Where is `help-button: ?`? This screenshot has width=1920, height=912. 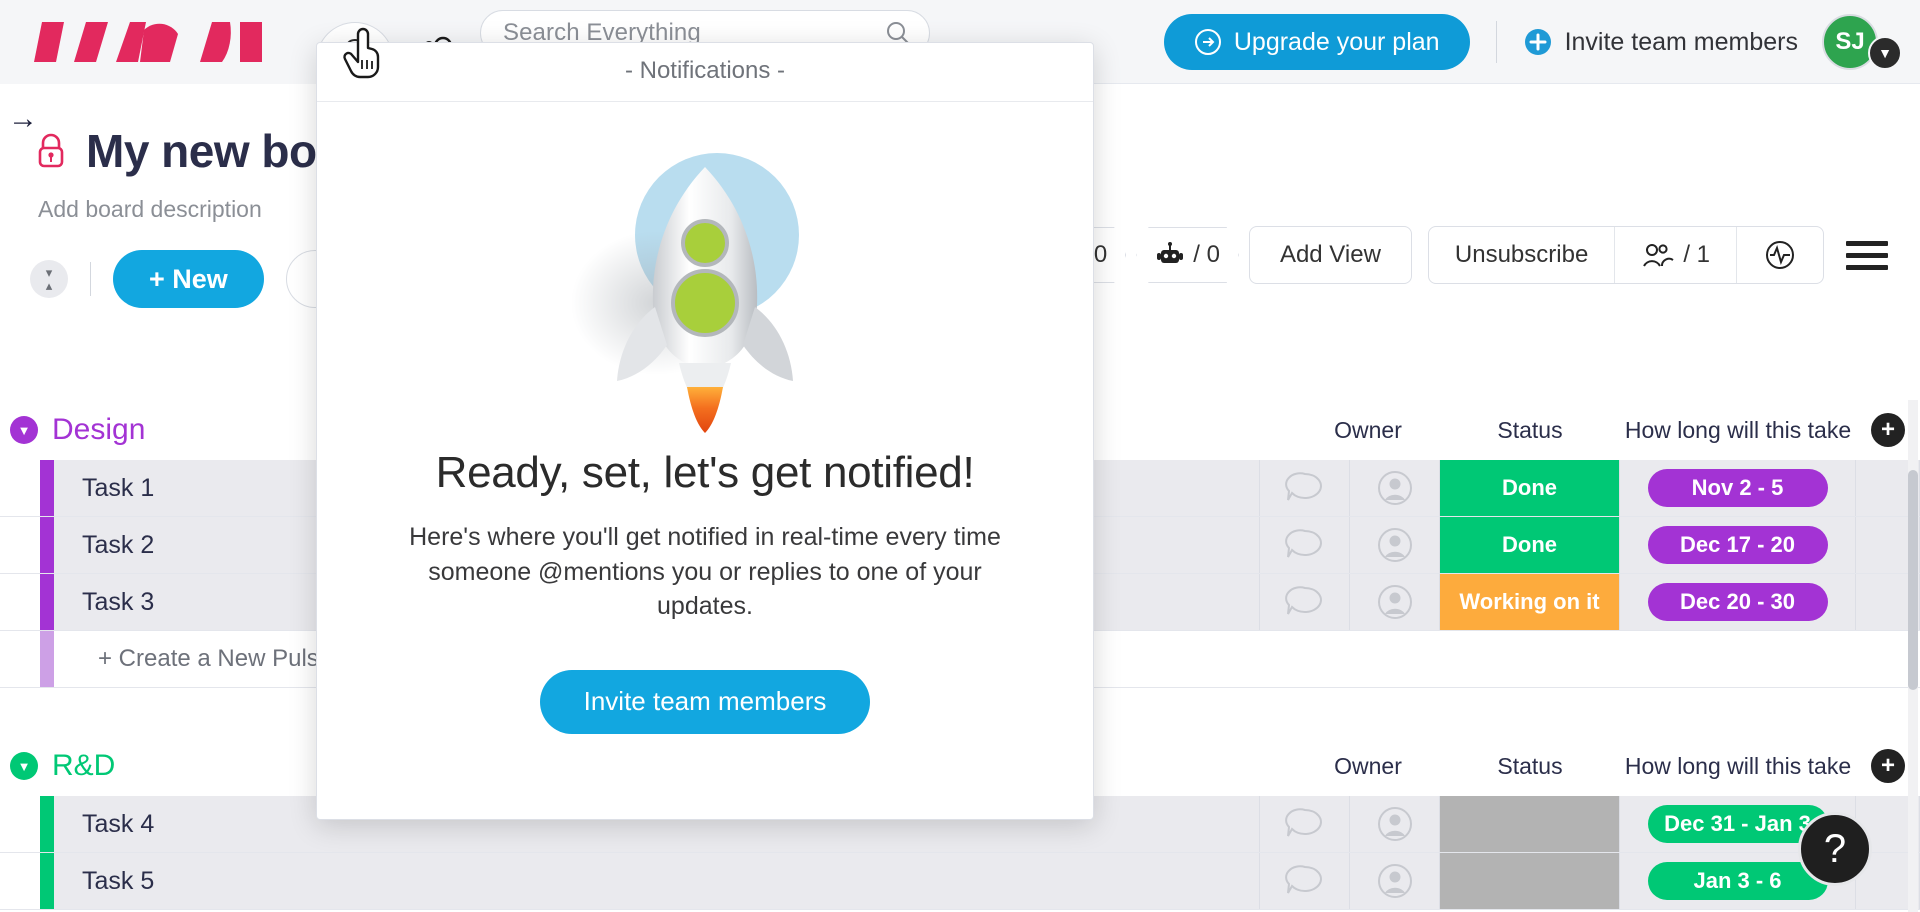
help-button: ? is located at coordinates (1835, 849).